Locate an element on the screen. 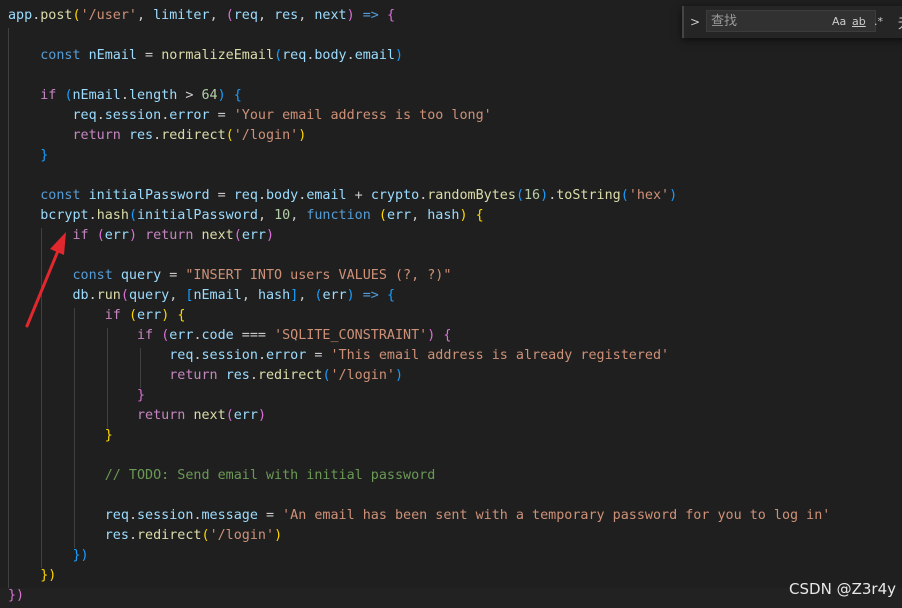 This screenshot has width=902, height=608. whole-word-toggle: ab is located at coordinates (859, 22).